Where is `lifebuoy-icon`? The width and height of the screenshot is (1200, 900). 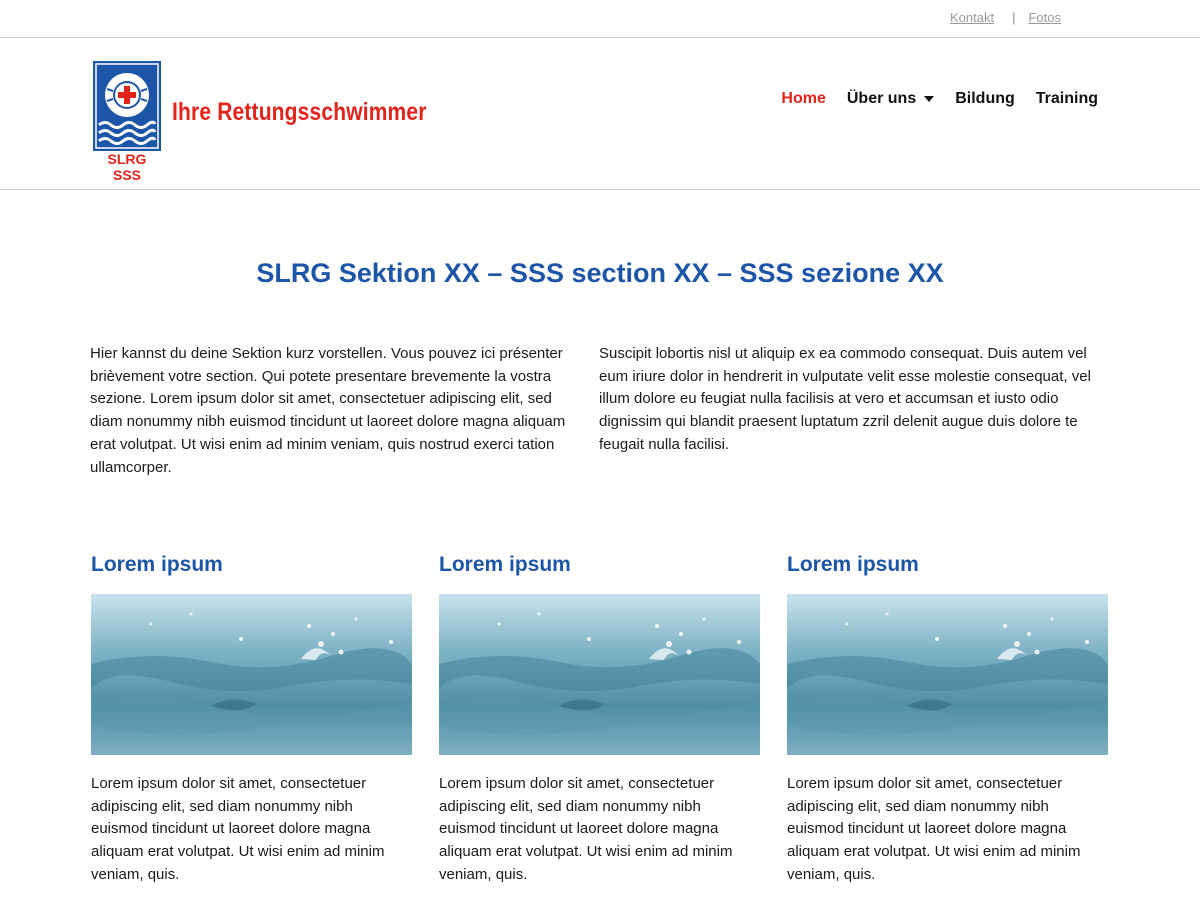 lifebuoy-icon is located at coordinates (127, 106).